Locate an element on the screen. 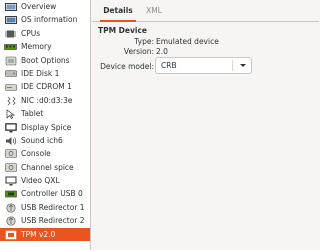  tab-bar: Details XML is located at coordinates (205, 11).